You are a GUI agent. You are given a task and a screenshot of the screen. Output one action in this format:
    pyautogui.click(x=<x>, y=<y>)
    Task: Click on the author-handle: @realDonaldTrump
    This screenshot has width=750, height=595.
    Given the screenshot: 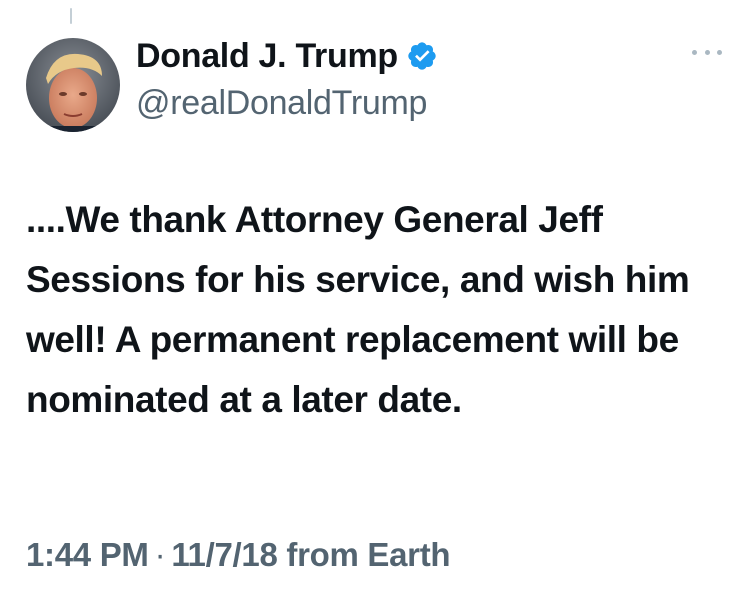 What is the action you would take?
    pyautogui.click(x=281, y=103)
    